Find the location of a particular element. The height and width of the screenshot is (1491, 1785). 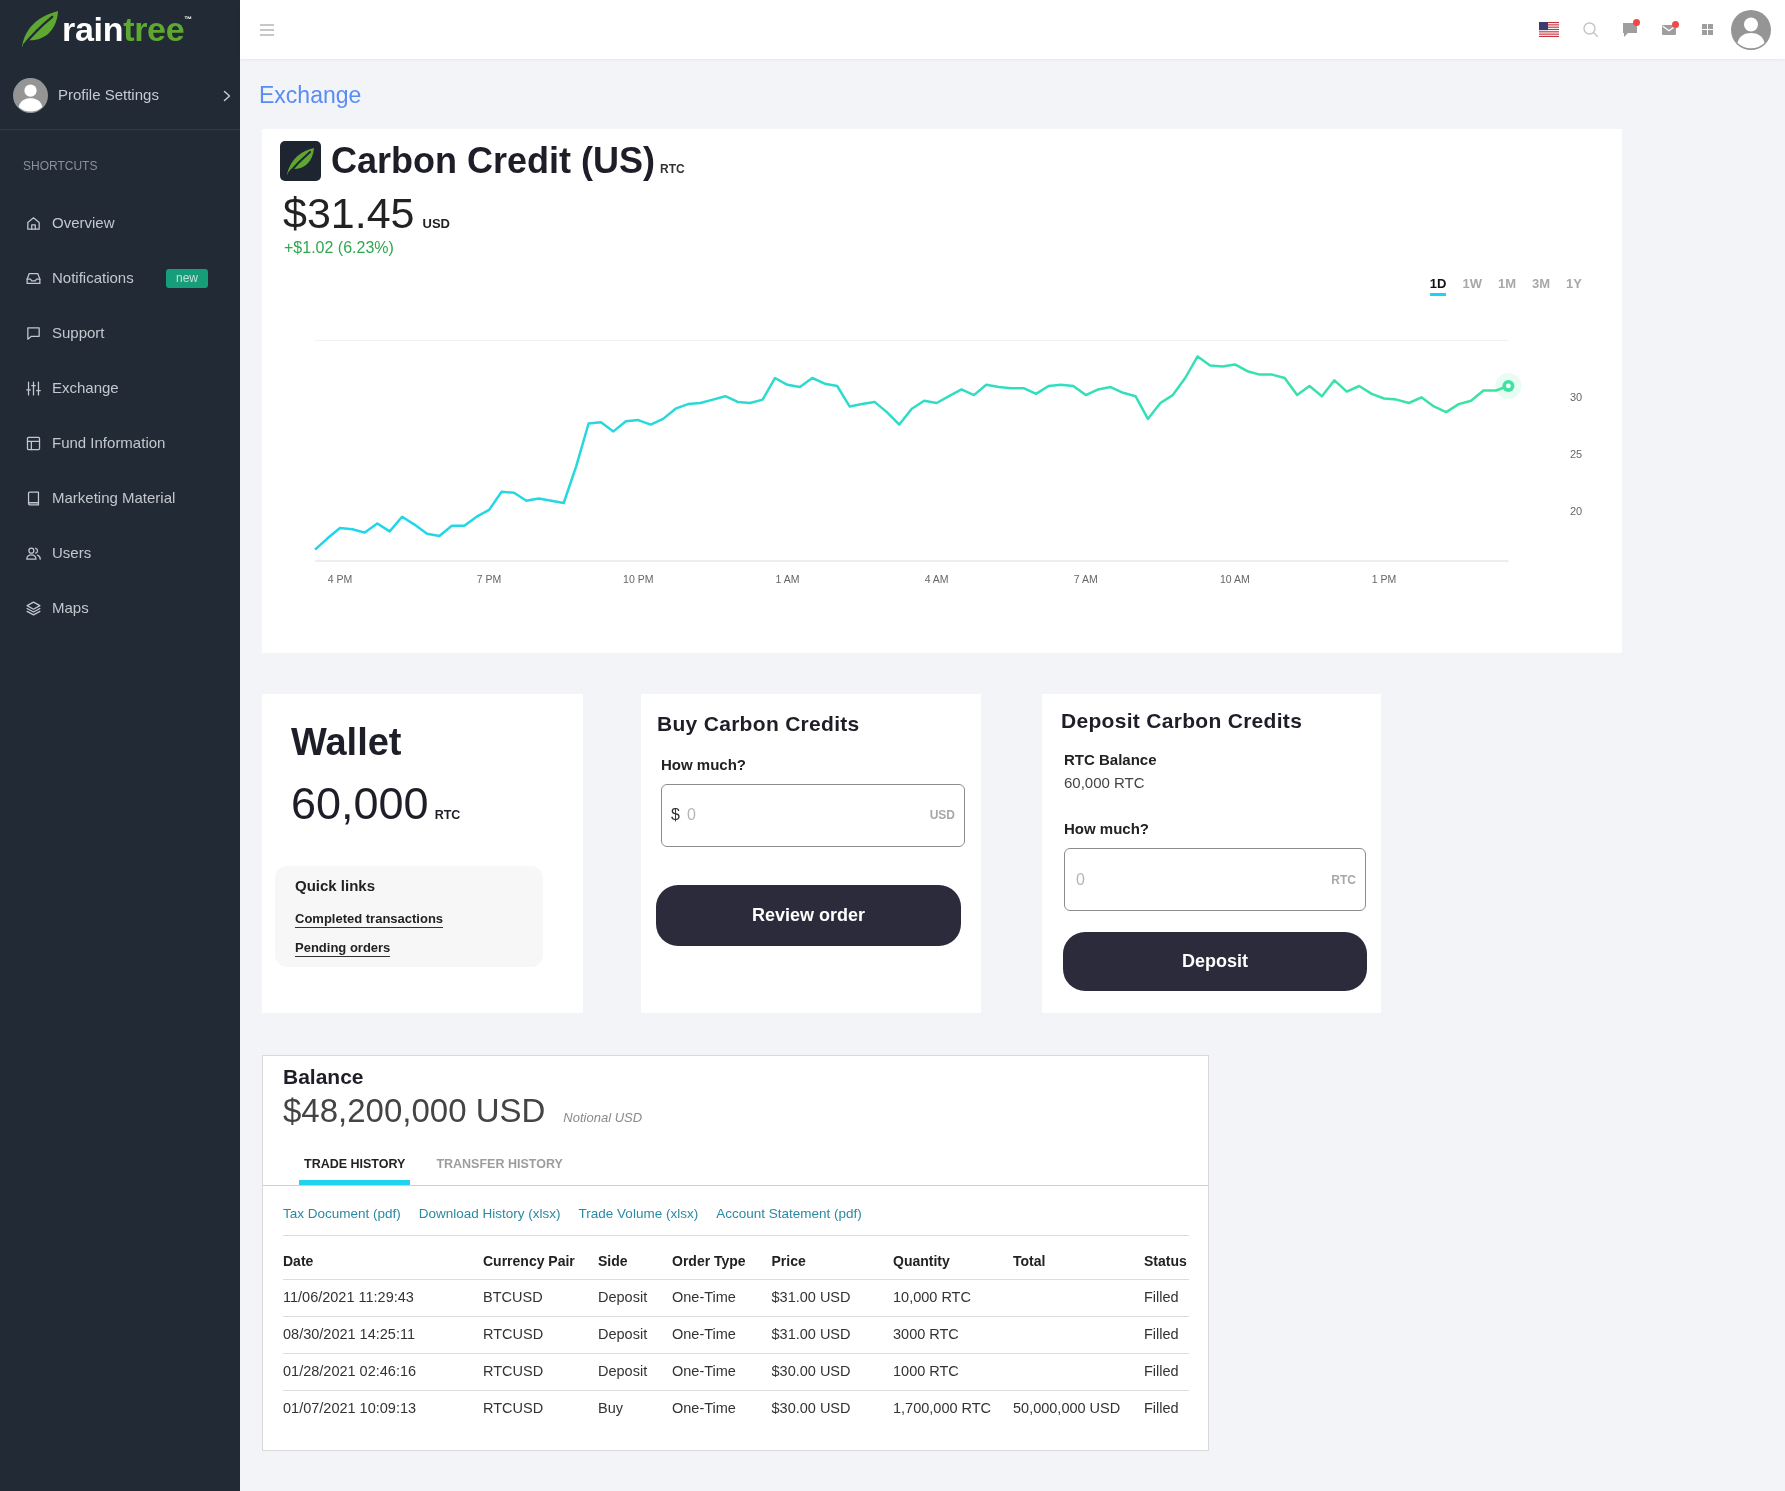

price-change: +$1.02 (6.23%) is located at coordinates (338, 248).